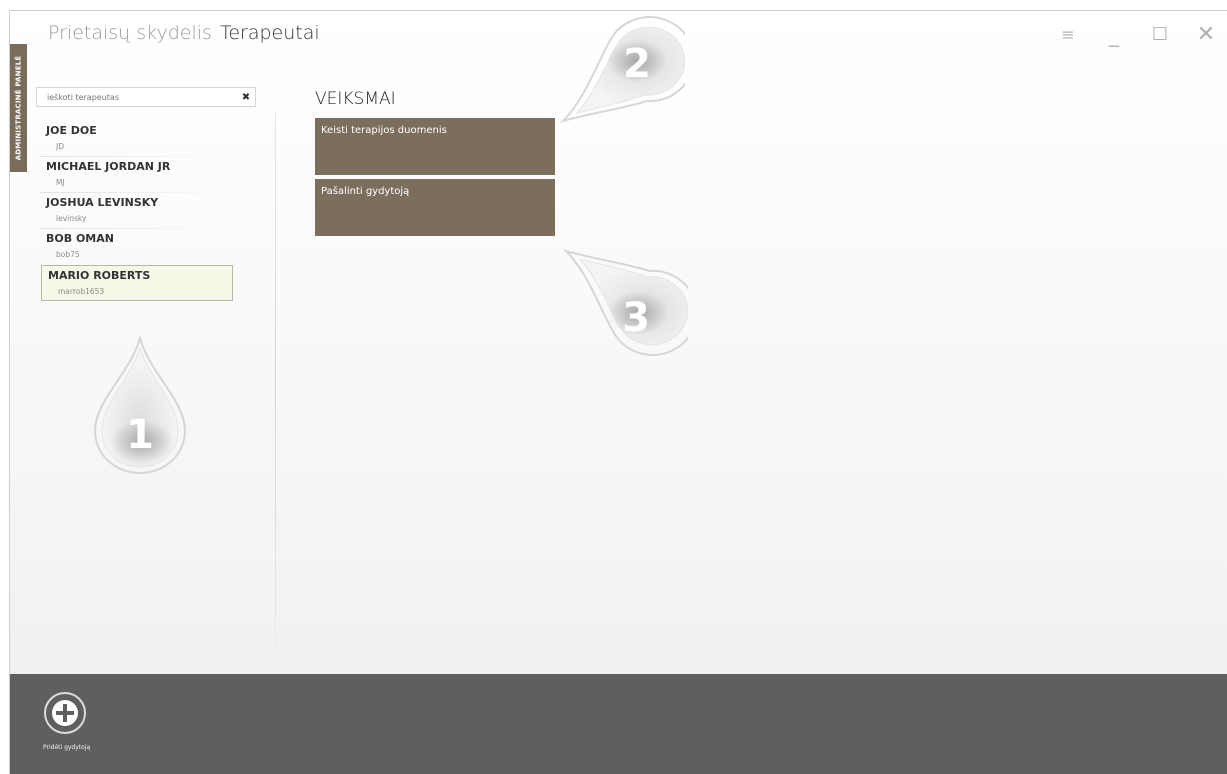 The image size is (1227, 774). Describe the element at coordinates (435, 207) in the screenshot. I see `remove-doctor-button: Pašalinti gydytoją` at that location.